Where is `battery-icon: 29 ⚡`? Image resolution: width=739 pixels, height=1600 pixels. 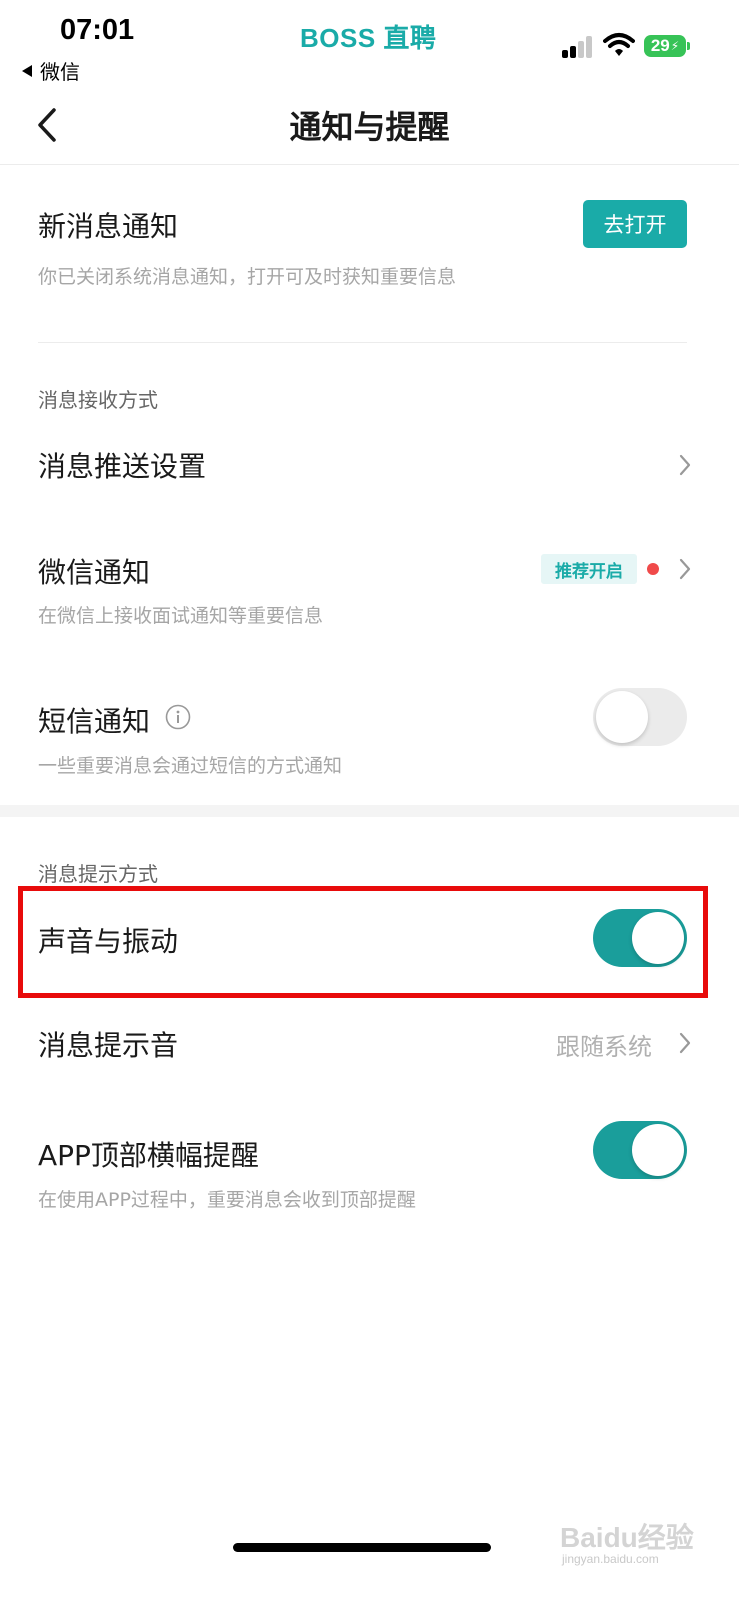
battery-icon: 29 ⚡ is located at coordinates (665, 46).